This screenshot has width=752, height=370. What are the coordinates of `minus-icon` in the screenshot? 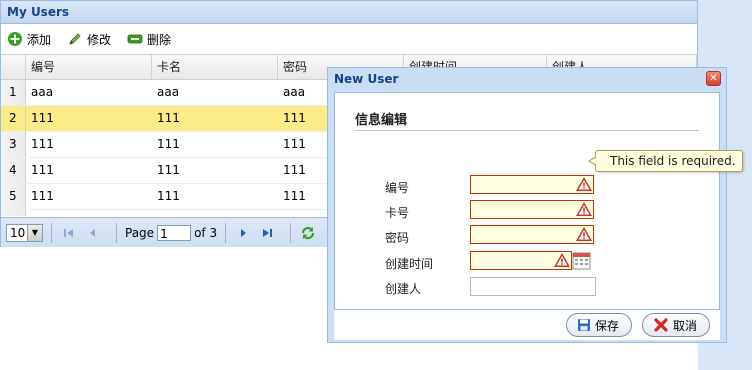 It's located at (135, 39).